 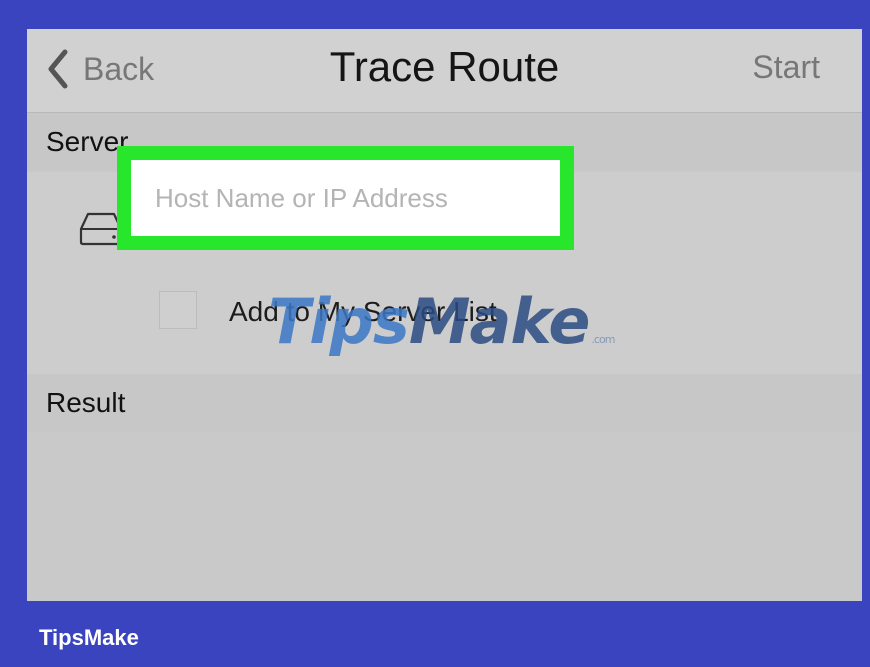 What do you see at coordinates (178, 310) in the screenshot?
I see `add-to-server-list-checkbox` at bounding box center [178, 310].